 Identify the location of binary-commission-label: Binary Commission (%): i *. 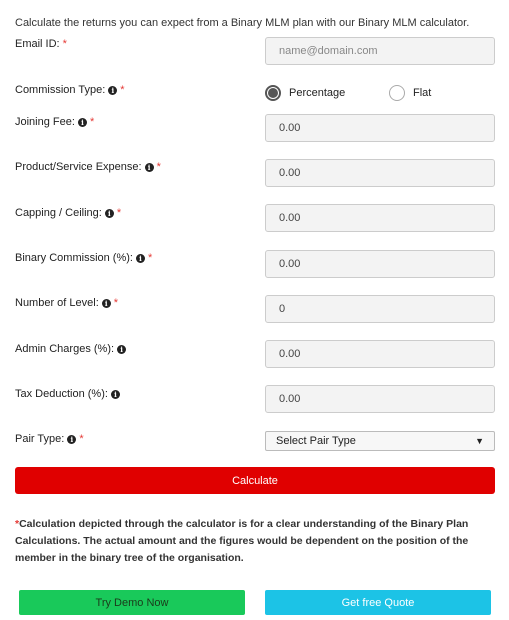
(83, 258).